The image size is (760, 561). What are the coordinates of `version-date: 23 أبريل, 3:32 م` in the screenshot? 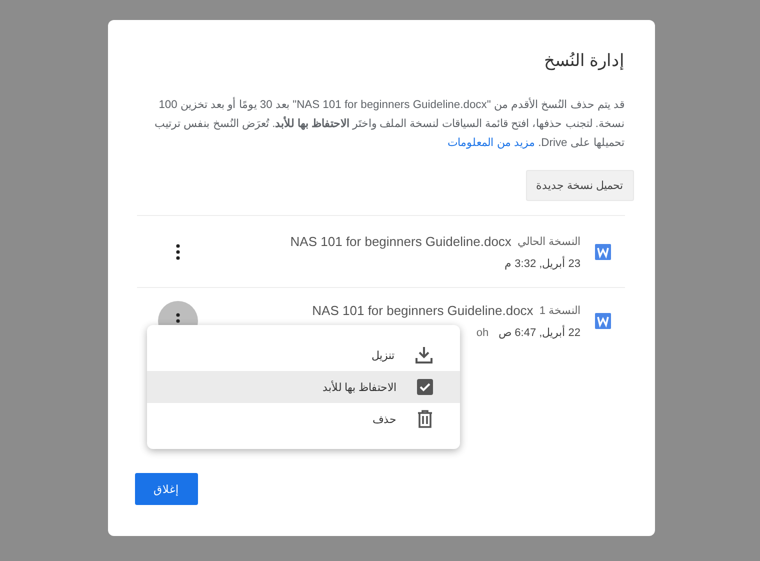 It's located at (542, 263).